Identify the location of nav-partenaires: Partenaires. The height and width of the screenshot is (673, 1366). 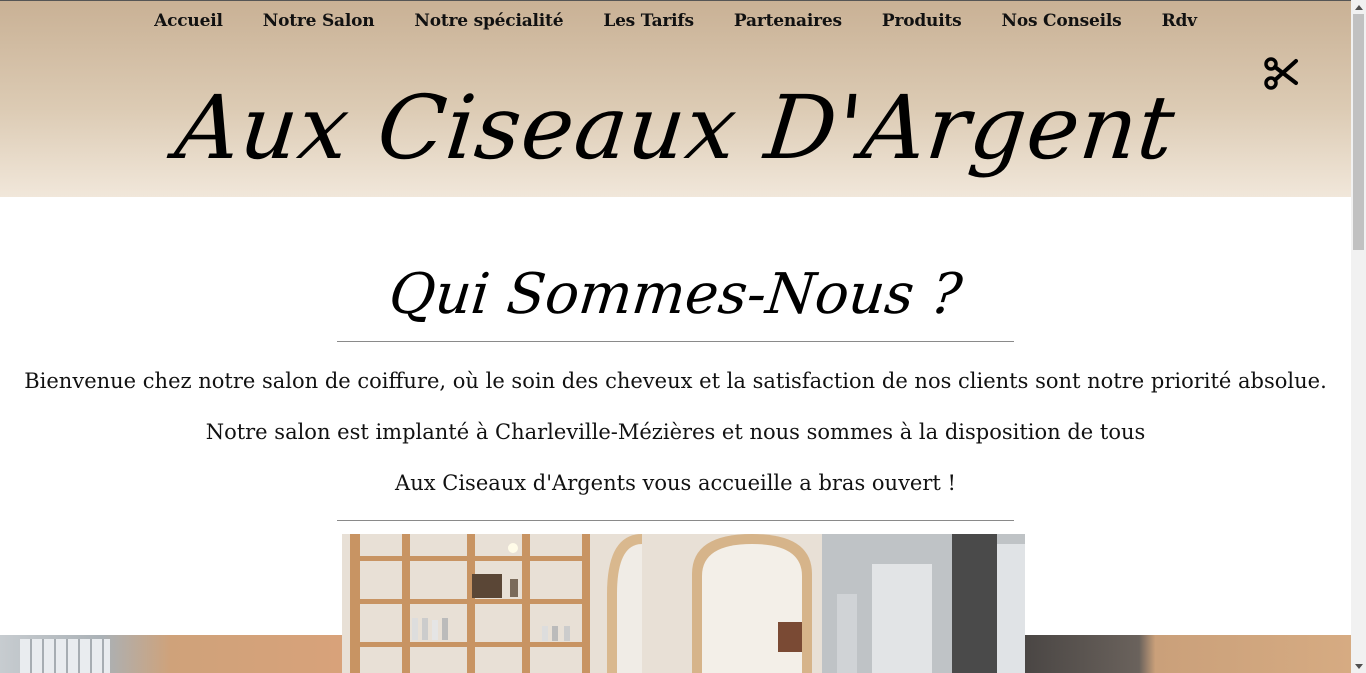
(788, 21).